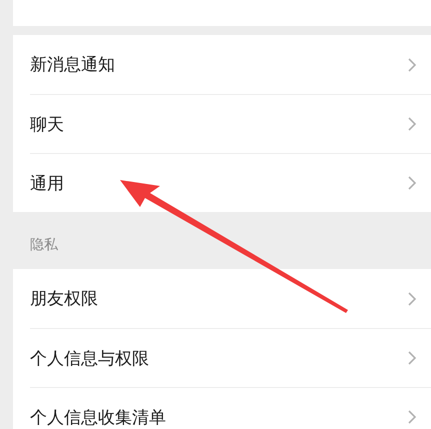 The width and height of the screenshot is (431, 429). I want to click on item-label: 通用, so click(47, 183).